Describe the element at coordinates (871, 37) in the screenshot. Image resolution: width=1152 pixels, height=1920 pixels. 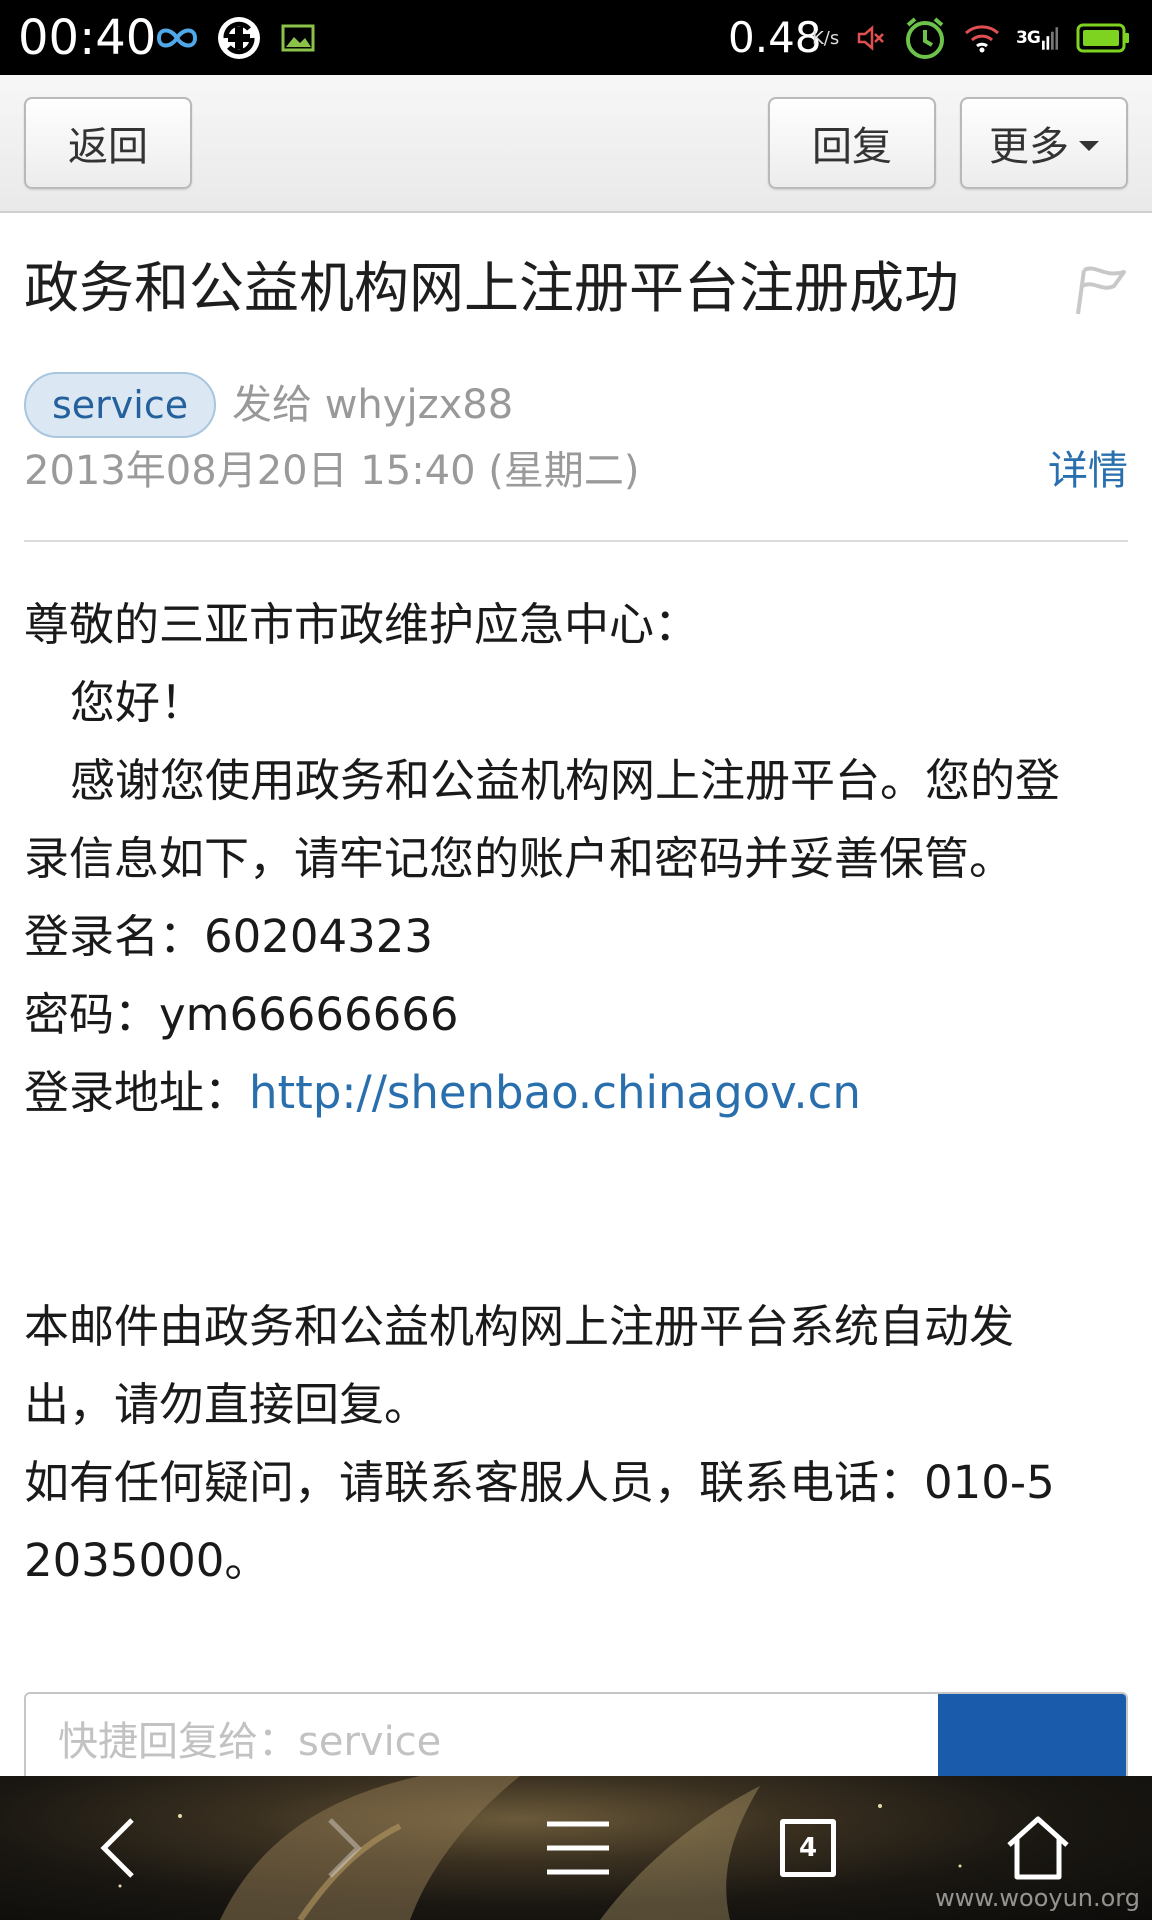
I see `mute-icon` at that location.